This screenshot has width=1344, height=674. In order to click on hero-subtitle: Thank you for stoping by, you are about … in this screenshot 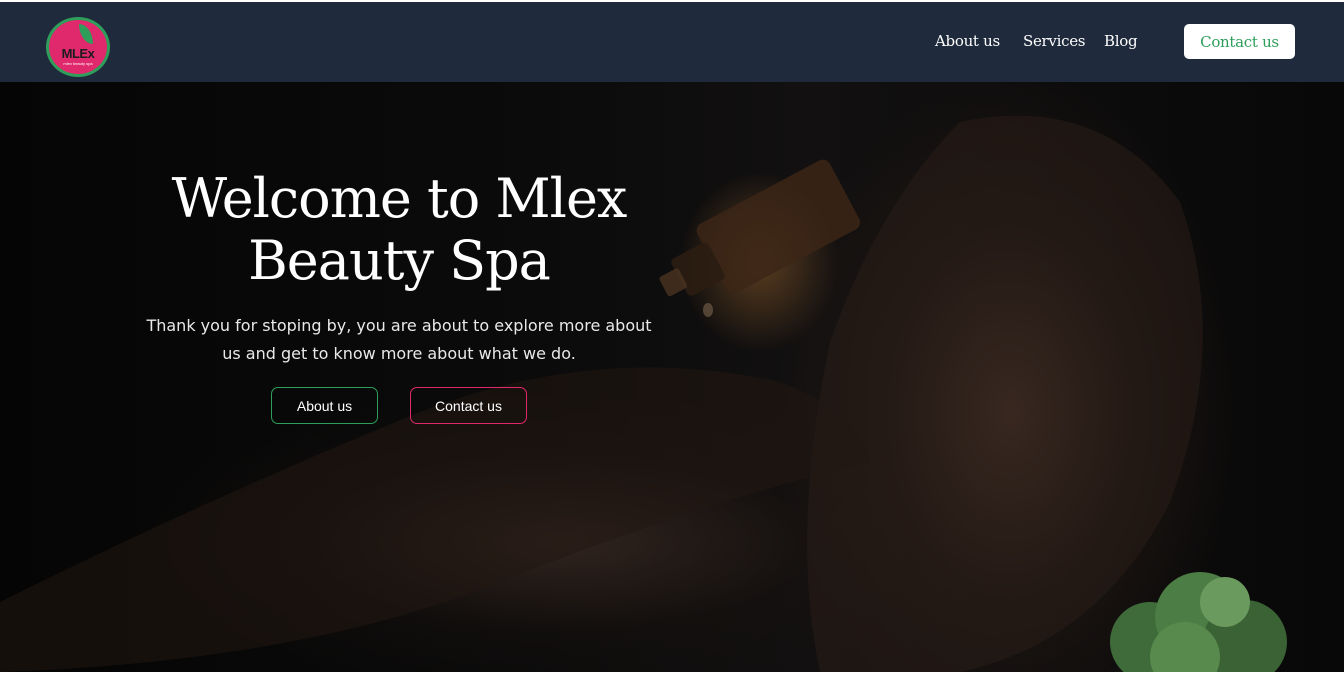, I will do `click(399, 339)`.